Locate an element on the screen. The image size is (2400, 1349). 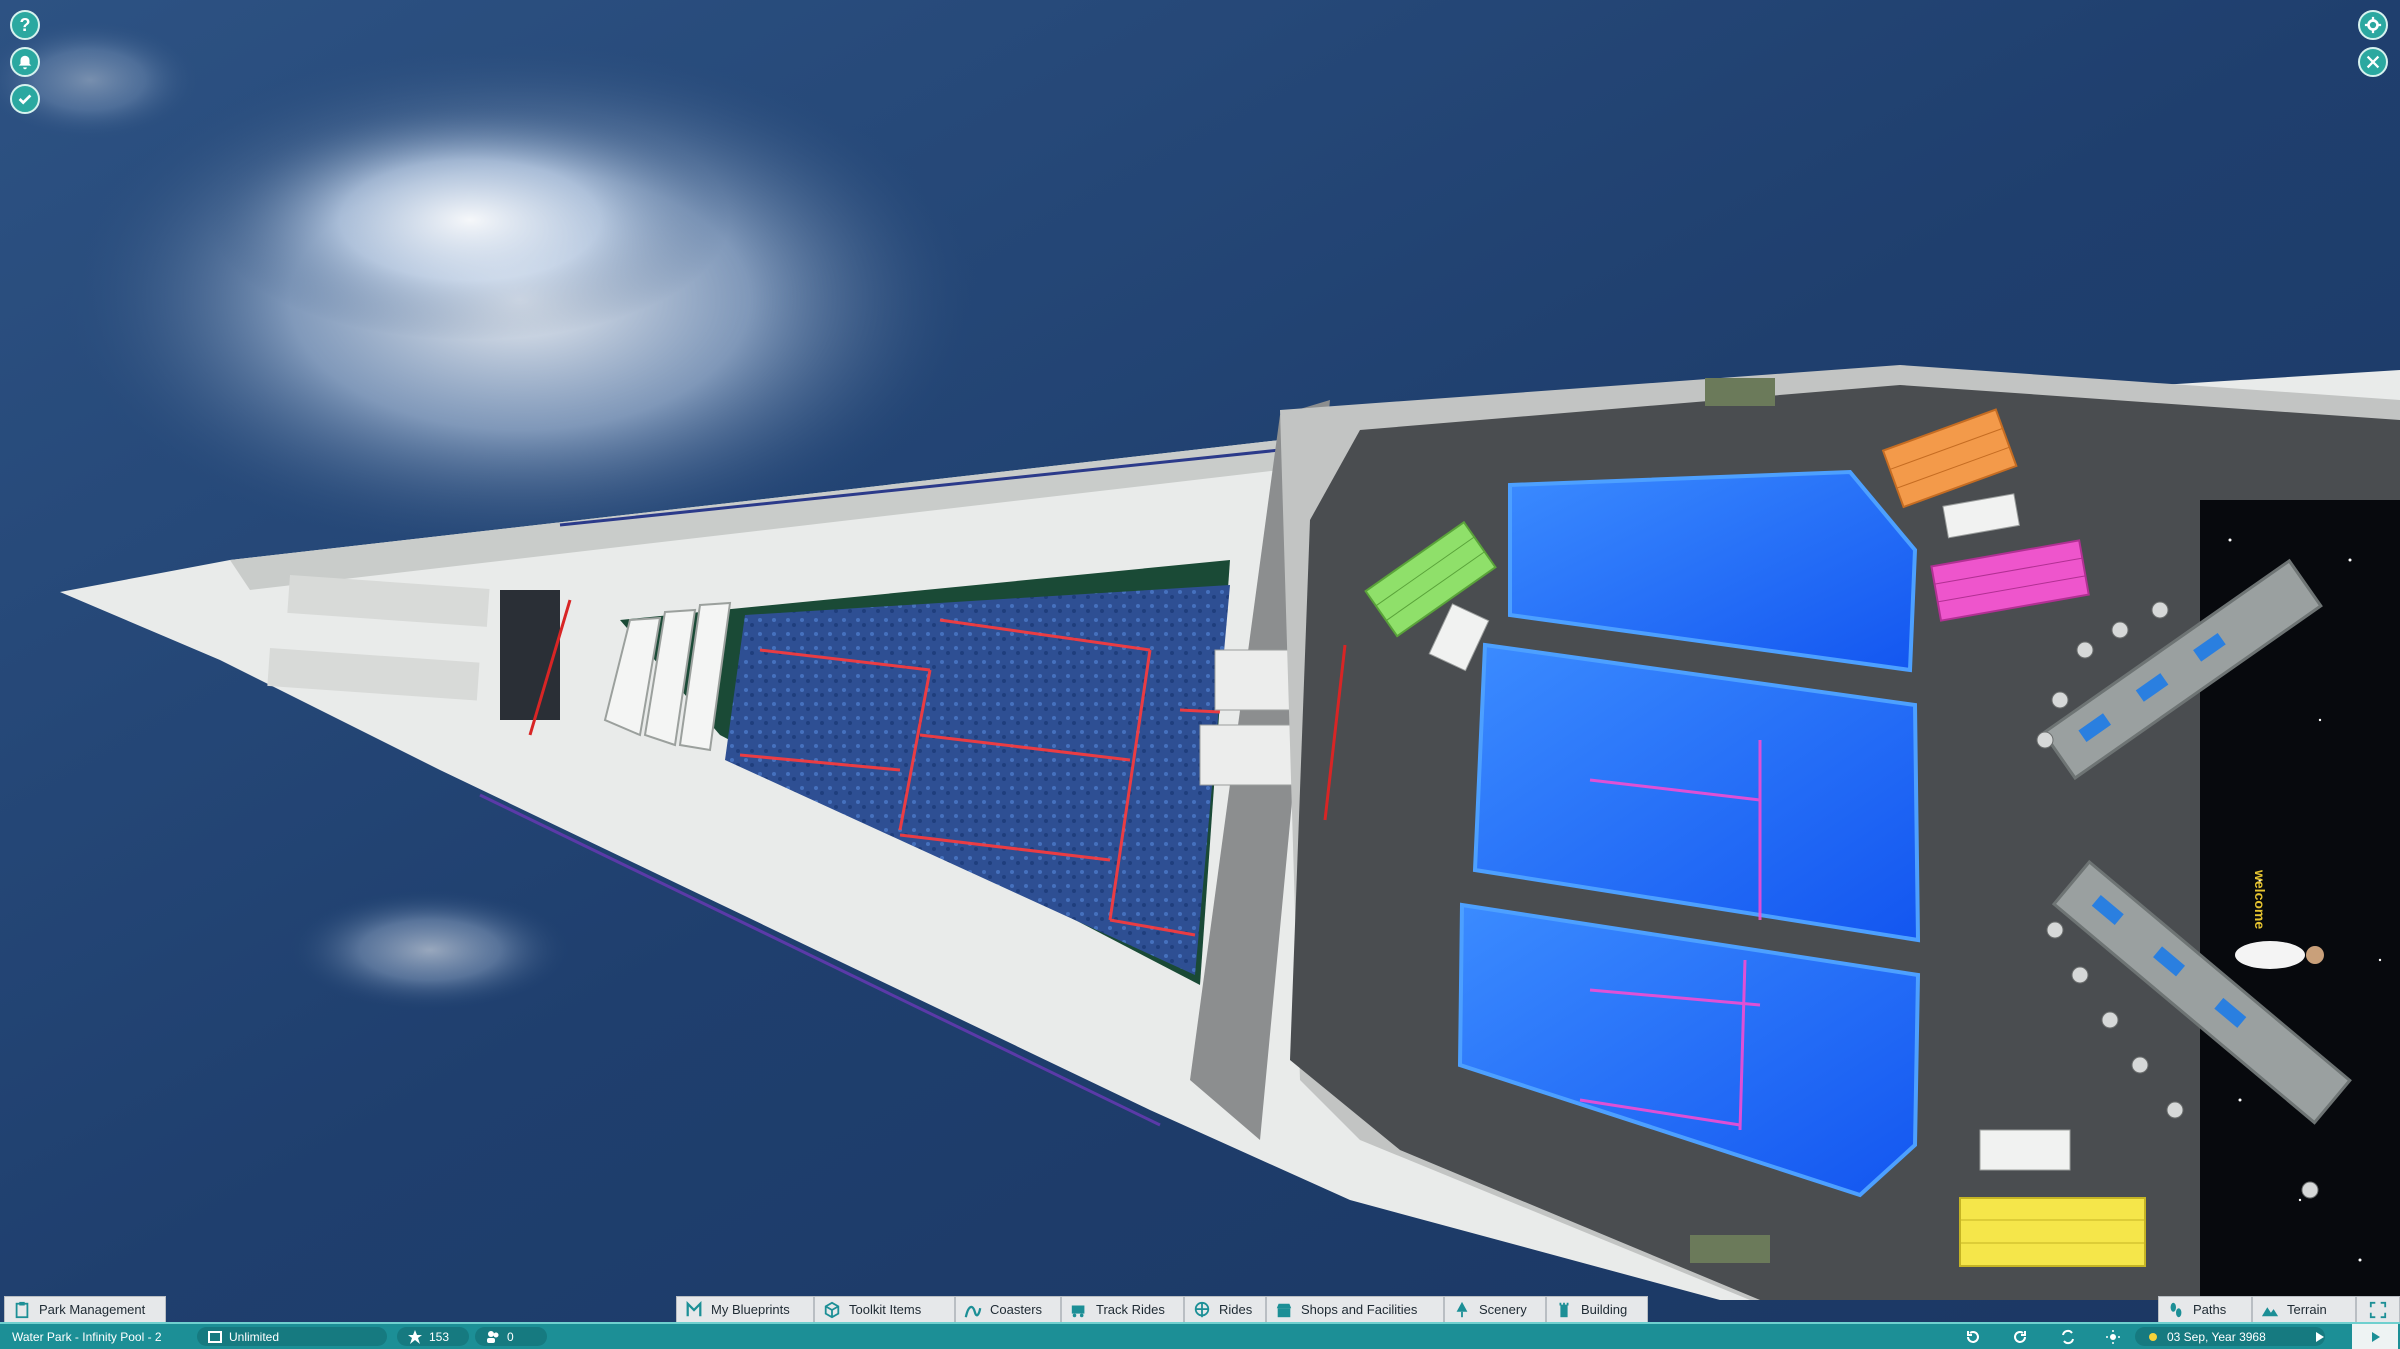
tab-label: Scenery is located at coordinates (1503, 1309).